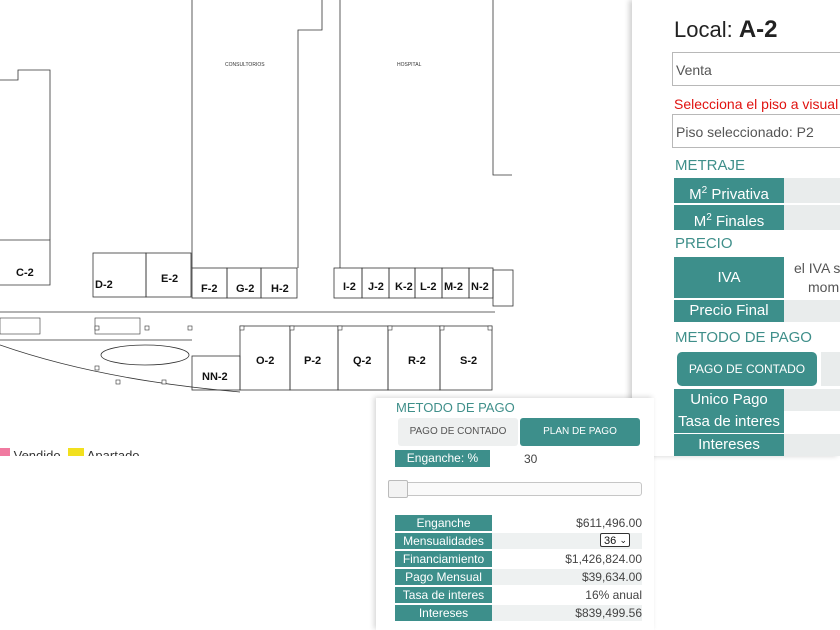  Describe the element at coordinates (455, 407) in the screenshot. I see `plan-panel-heading: METODO DE PAGO` at that location.